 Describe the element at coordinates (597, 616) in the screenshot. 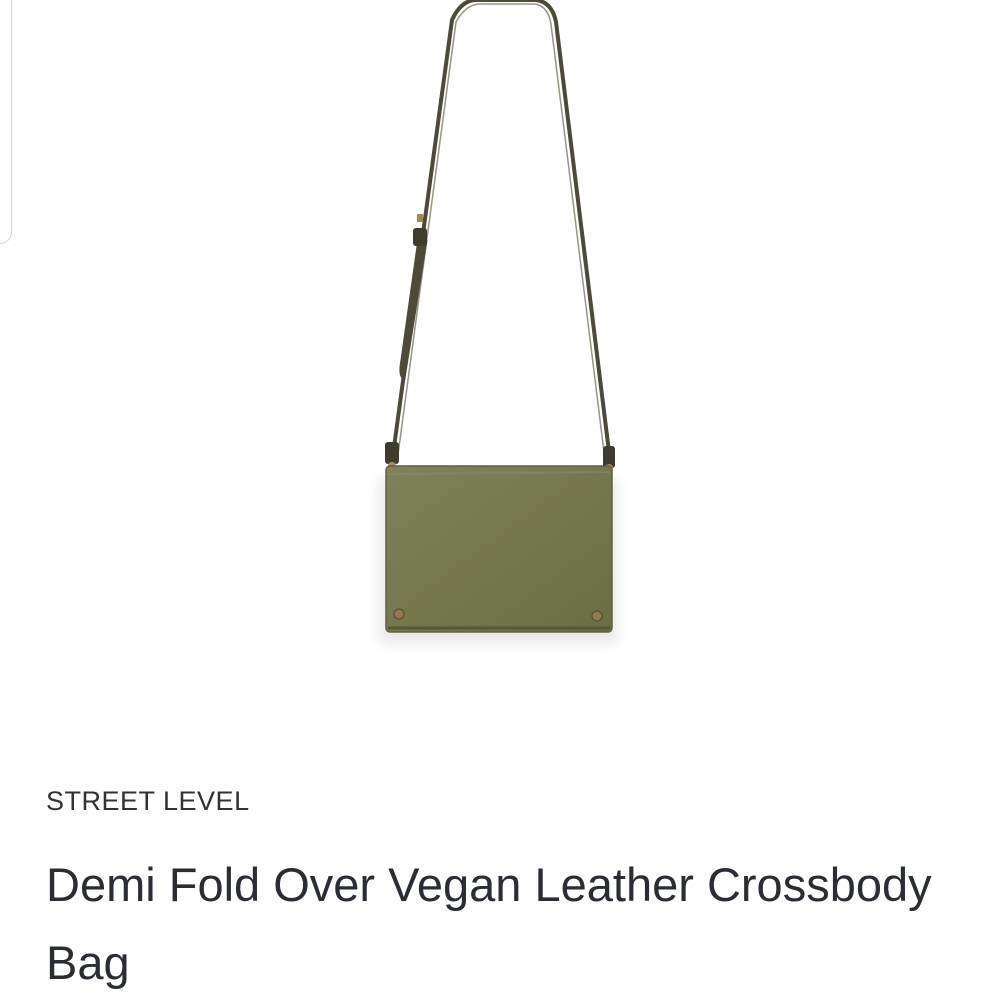

I see `rivet-right` at that location.